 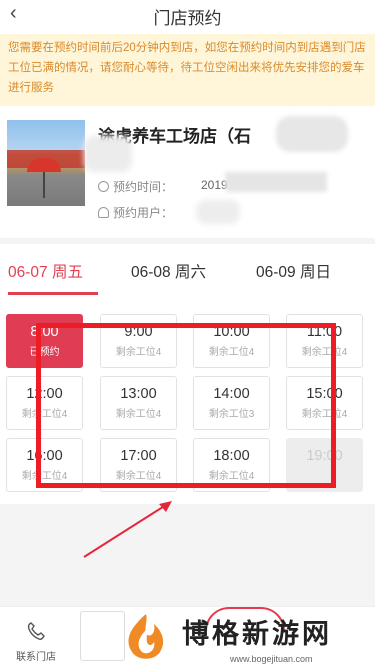 I want to click on active-tab-indicator, so click(x=53, y=293).